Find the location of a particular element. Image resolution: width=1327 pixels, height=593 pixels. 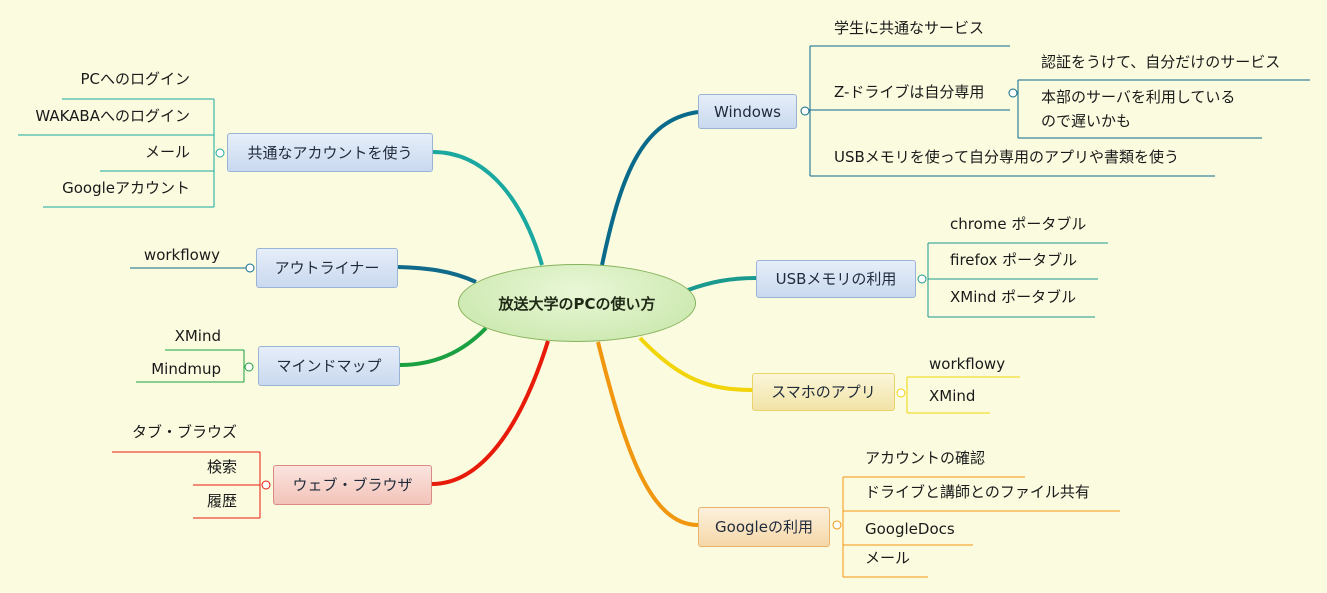

mindmap-collapse-toggle is located at coordinates (249, 367).